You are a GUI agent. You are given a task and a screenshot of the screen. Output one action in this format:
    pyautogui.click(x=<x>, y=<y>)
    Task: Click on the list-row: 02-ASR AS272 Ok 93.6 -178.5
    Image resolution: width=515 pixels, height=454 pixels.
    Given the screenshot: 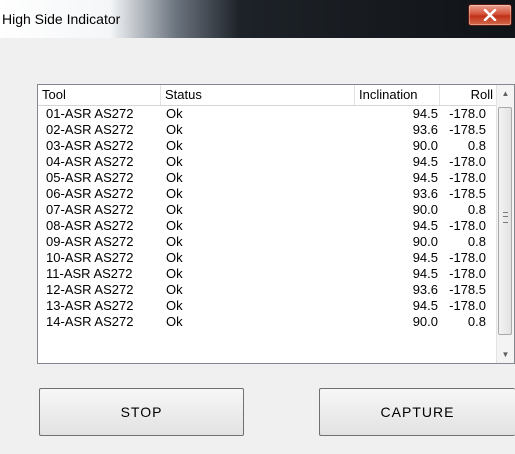 What is the action you would take?
    pyautogui.click(x=268, y=130)
    